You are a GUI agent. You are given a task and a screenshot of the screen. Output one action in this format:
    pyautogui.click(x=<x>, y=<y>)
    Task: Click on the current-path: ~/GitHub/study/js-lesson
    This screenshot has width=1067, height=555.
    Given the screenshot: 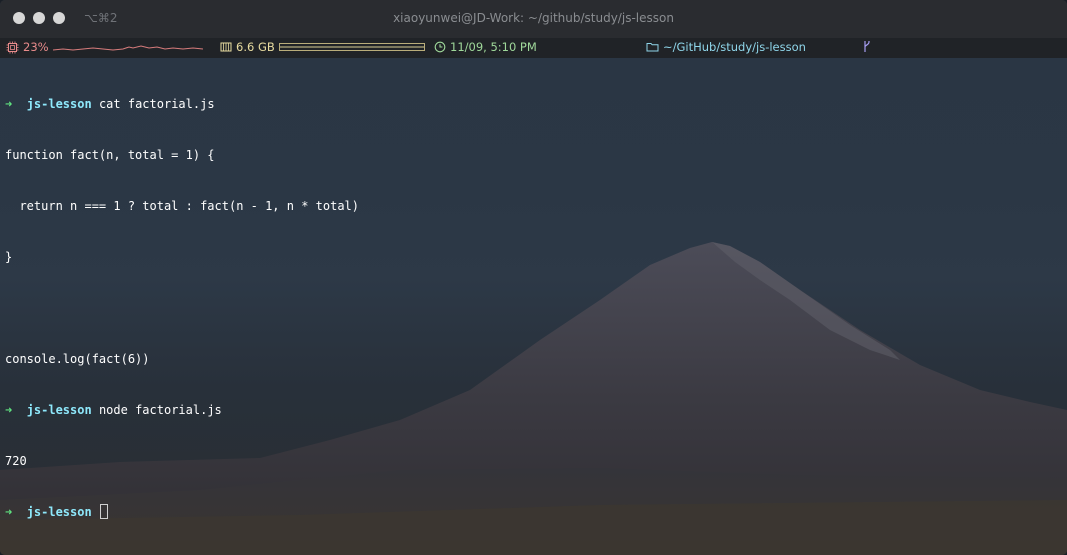 What is the action you would take?
    pyautogui.click(x=734, y=47)
    